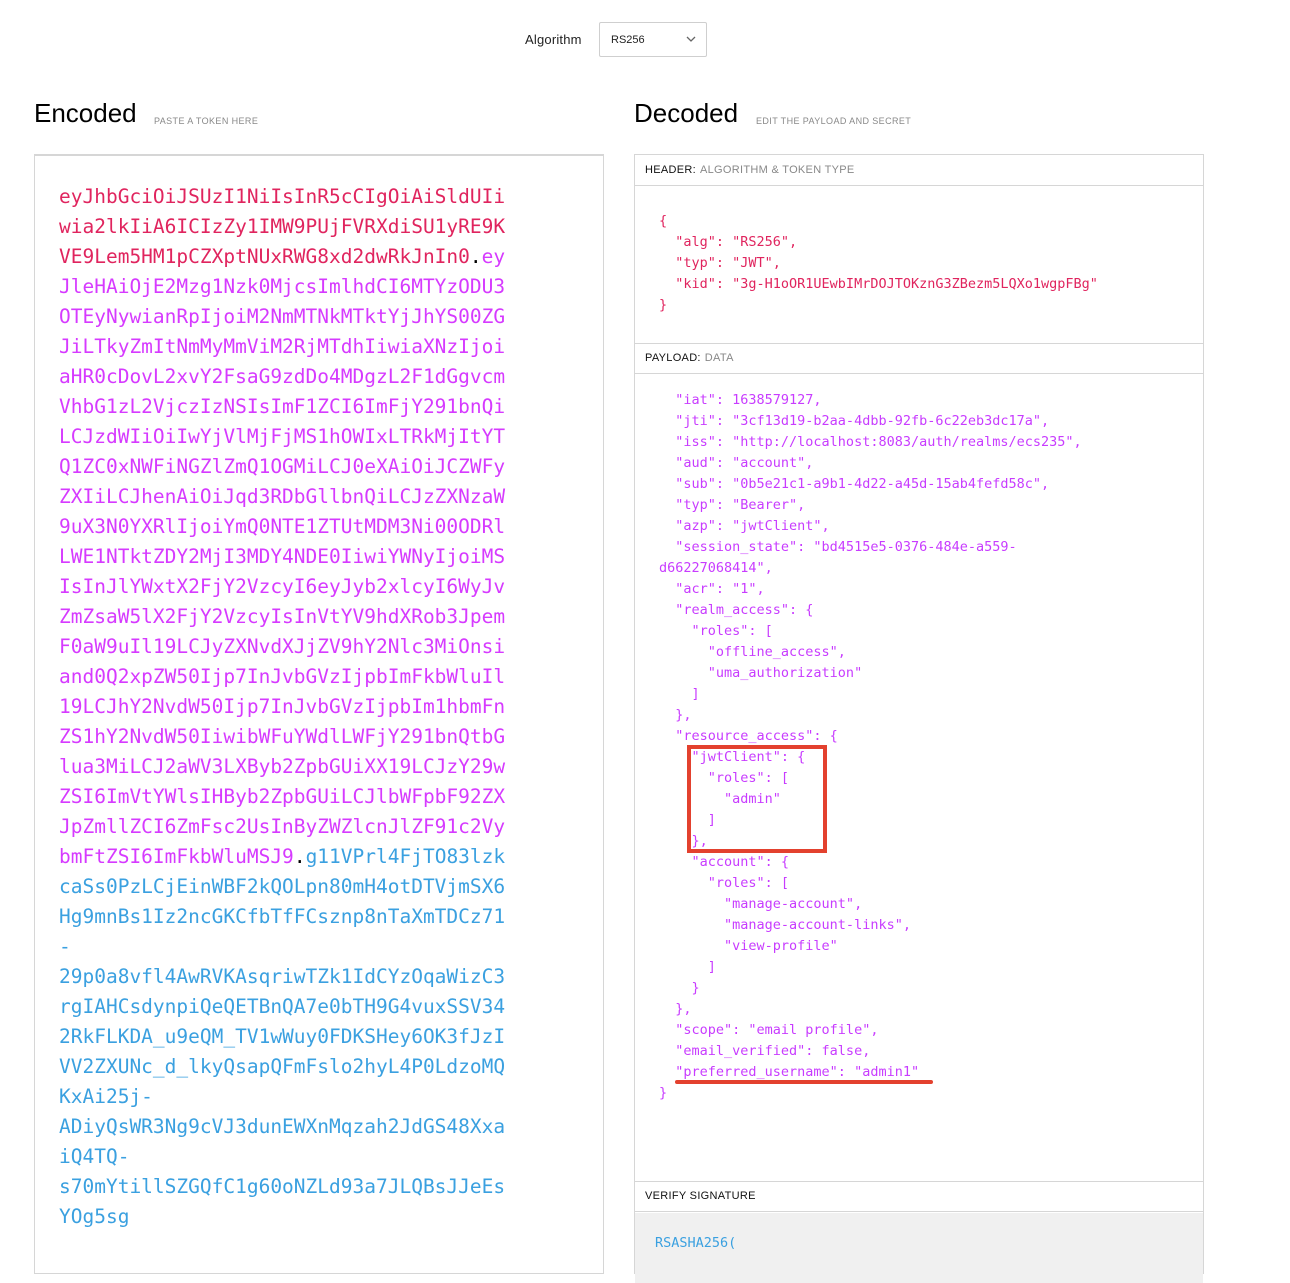  I want to click on token-line: YOg5sg, so click(294, 1217).